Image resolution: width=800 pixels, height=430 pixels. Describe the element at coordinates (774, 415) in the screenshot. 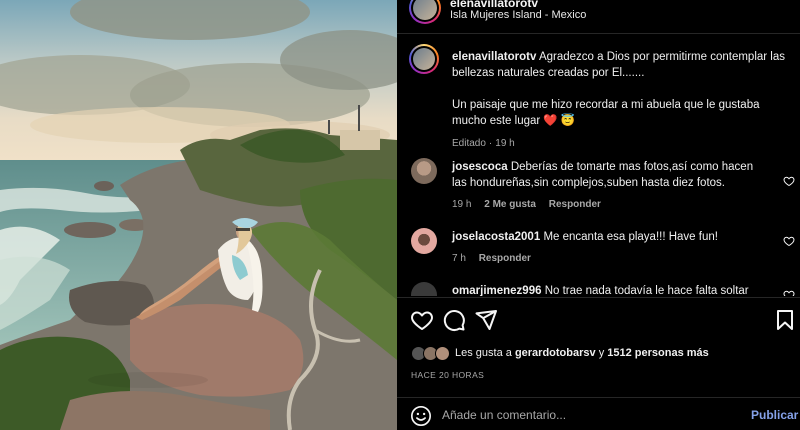

I see `publish-button: Publicar` at that location.